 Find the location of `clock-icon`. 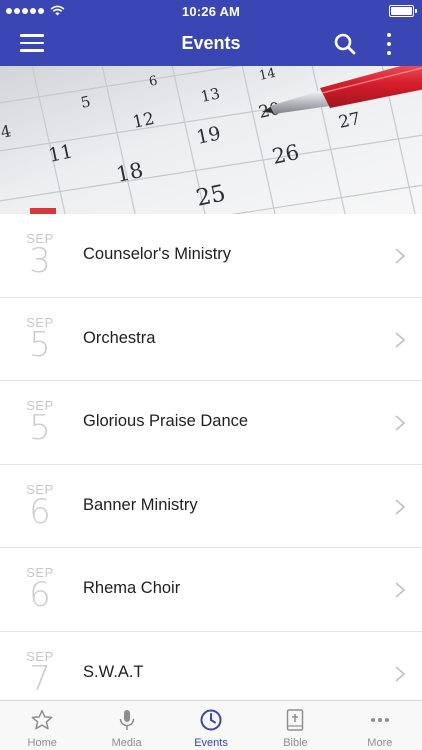

clock-icon is located at coordinates (211, 720).